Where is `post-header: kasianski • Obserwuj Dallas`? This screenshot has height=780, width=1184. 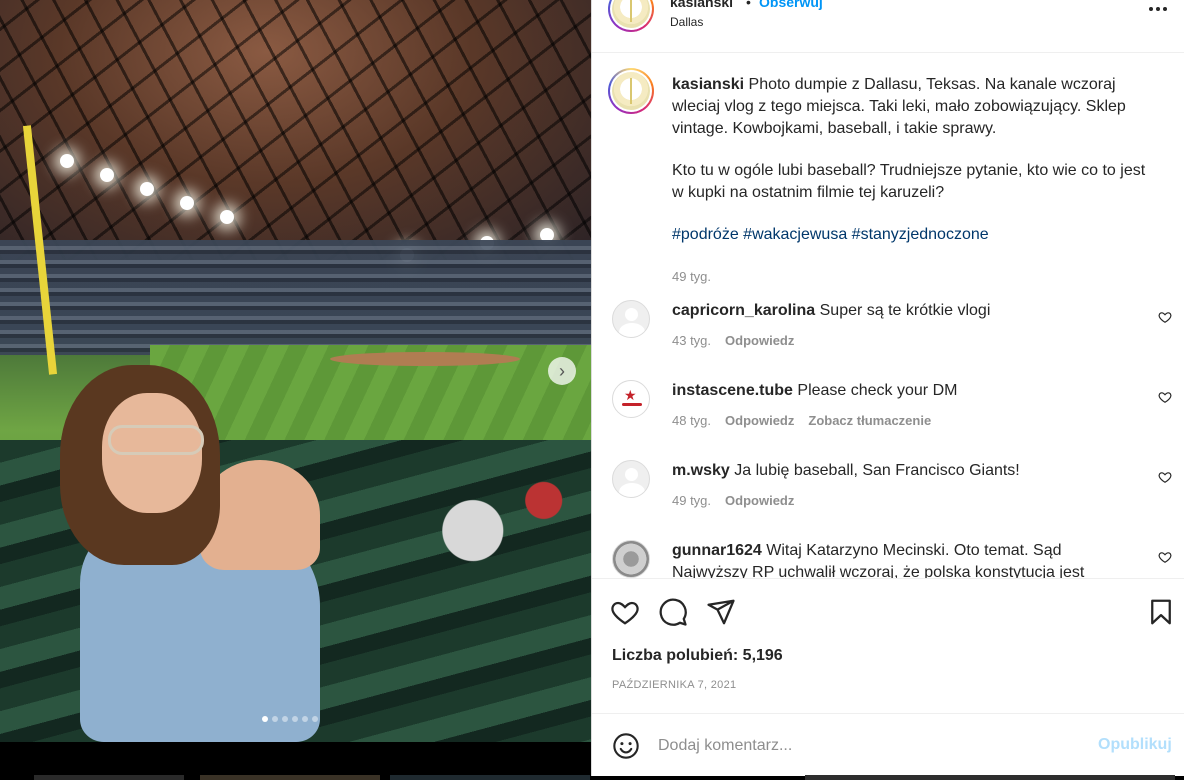 post-header: kasianski • Obserwuj Dallas is located at coordinates (888, 26).